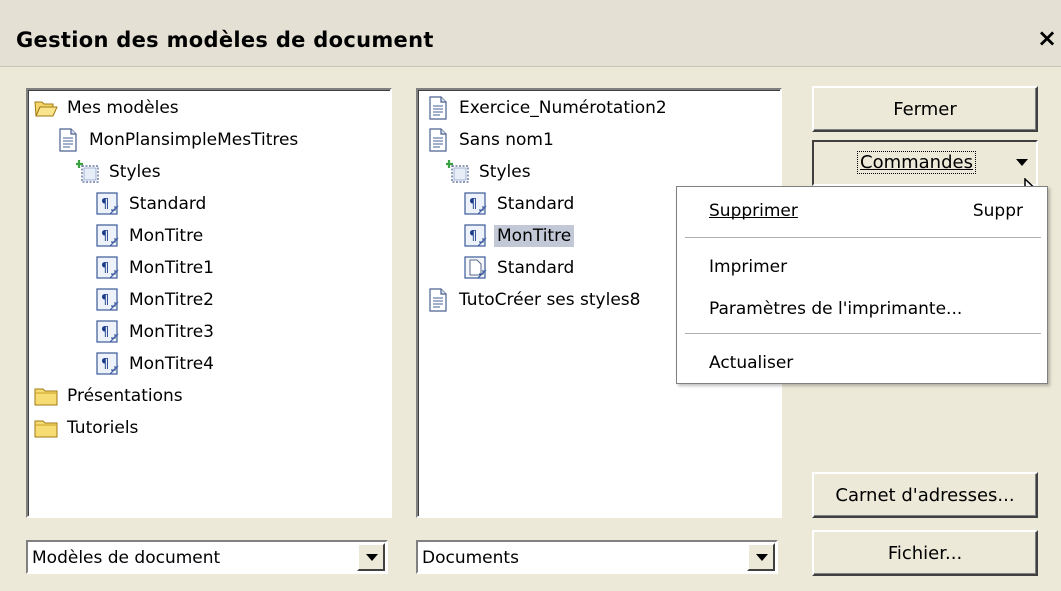  What do you see at coordinates (997, 211) in the screenshot?
I see `menu-item-shortcut: Suppr` at bounding box center [997, 211].